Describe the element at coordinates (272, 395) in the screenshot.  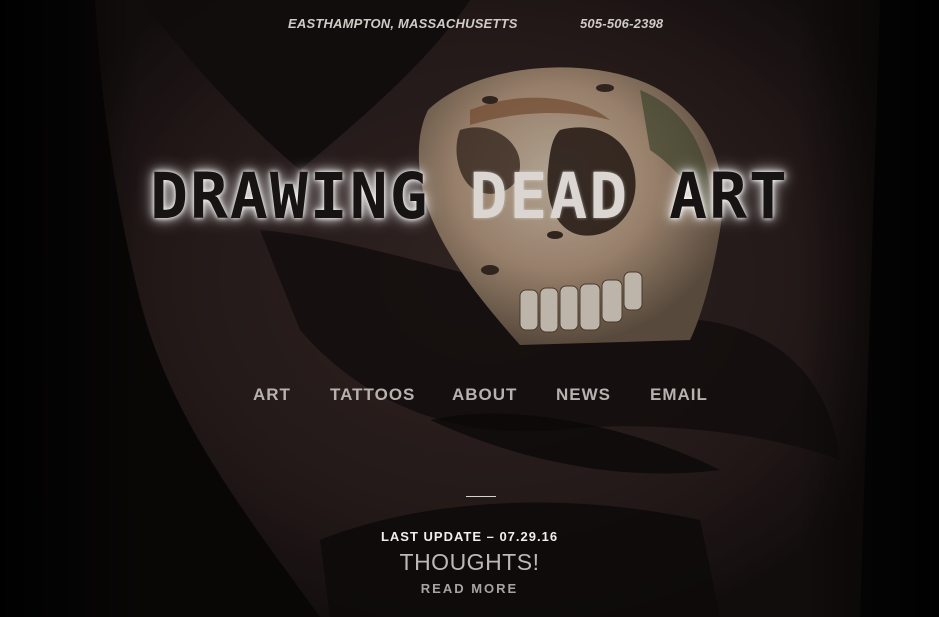
I see `nav-item-art: ART` at that location.